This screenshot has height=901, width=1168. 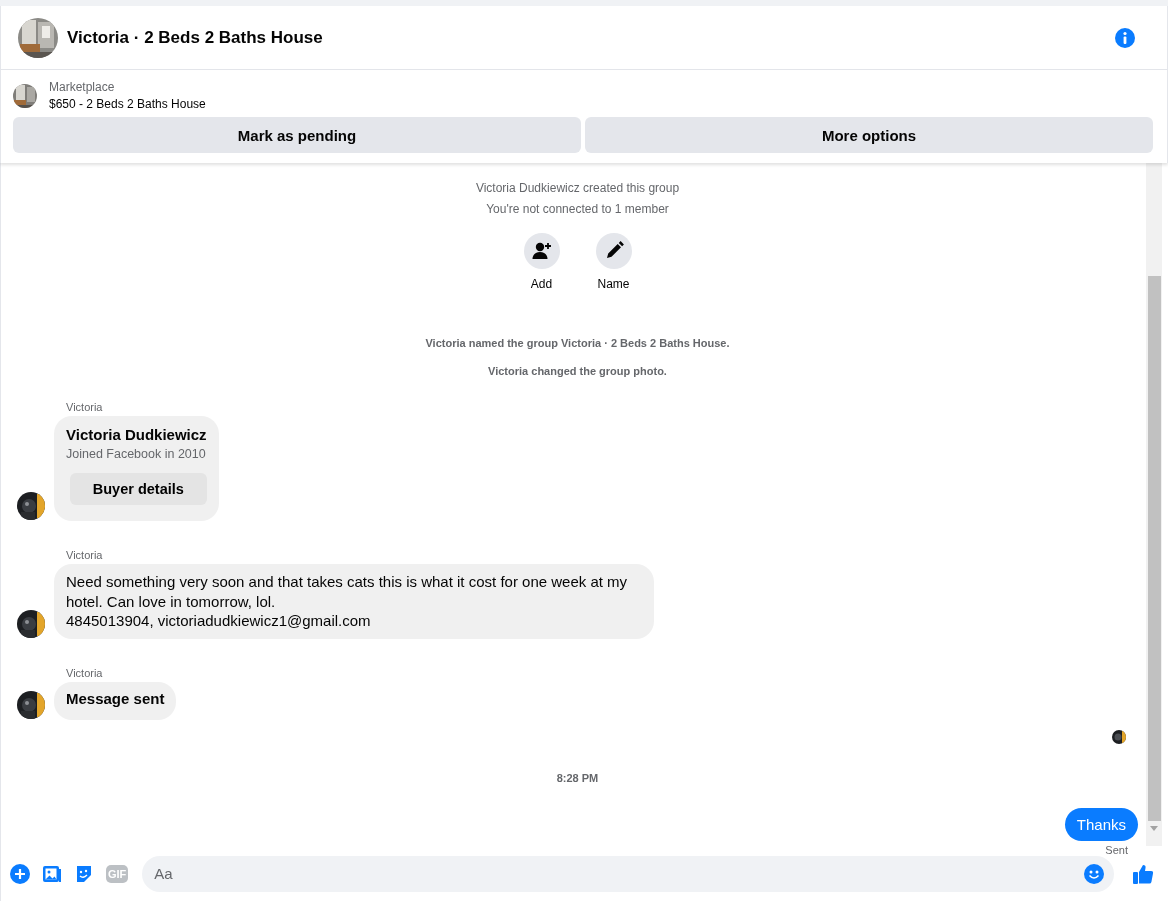 What do you see at coordinates (1154, 504) in the screenshot?
I see `scrollbar` at bounding box center [1154, 504].